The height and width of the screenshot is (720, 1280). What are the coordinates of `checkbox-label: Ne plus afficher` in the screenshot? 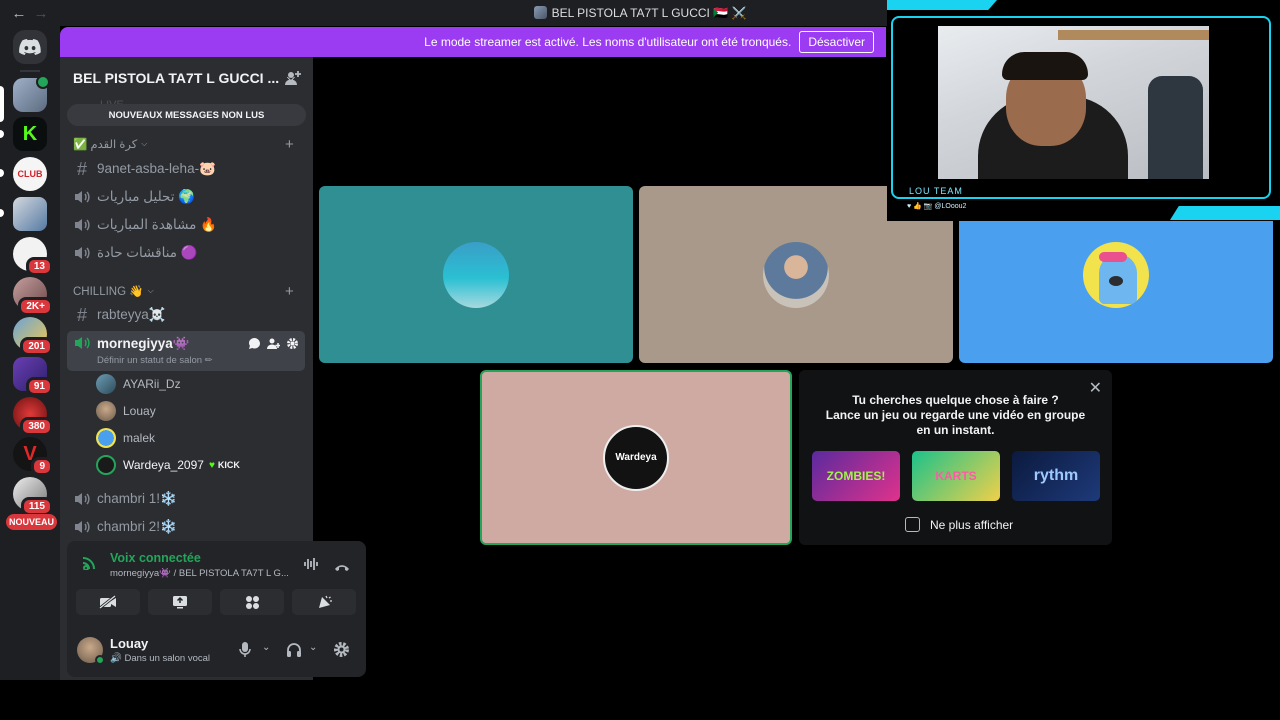 It's located at (972, 524).